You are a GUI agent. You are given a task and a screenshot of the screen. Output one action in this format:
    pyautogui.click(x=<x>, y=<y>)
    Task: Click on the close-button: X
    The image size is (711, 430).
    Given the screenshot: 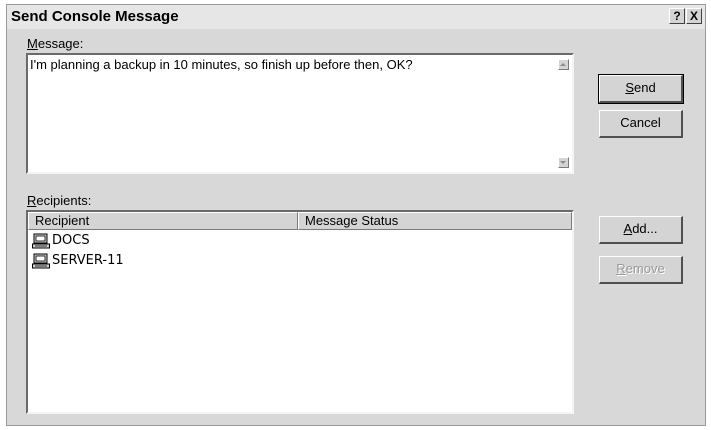 What is the action you would take?
    pyautogui.click(x=694, y=16)
    